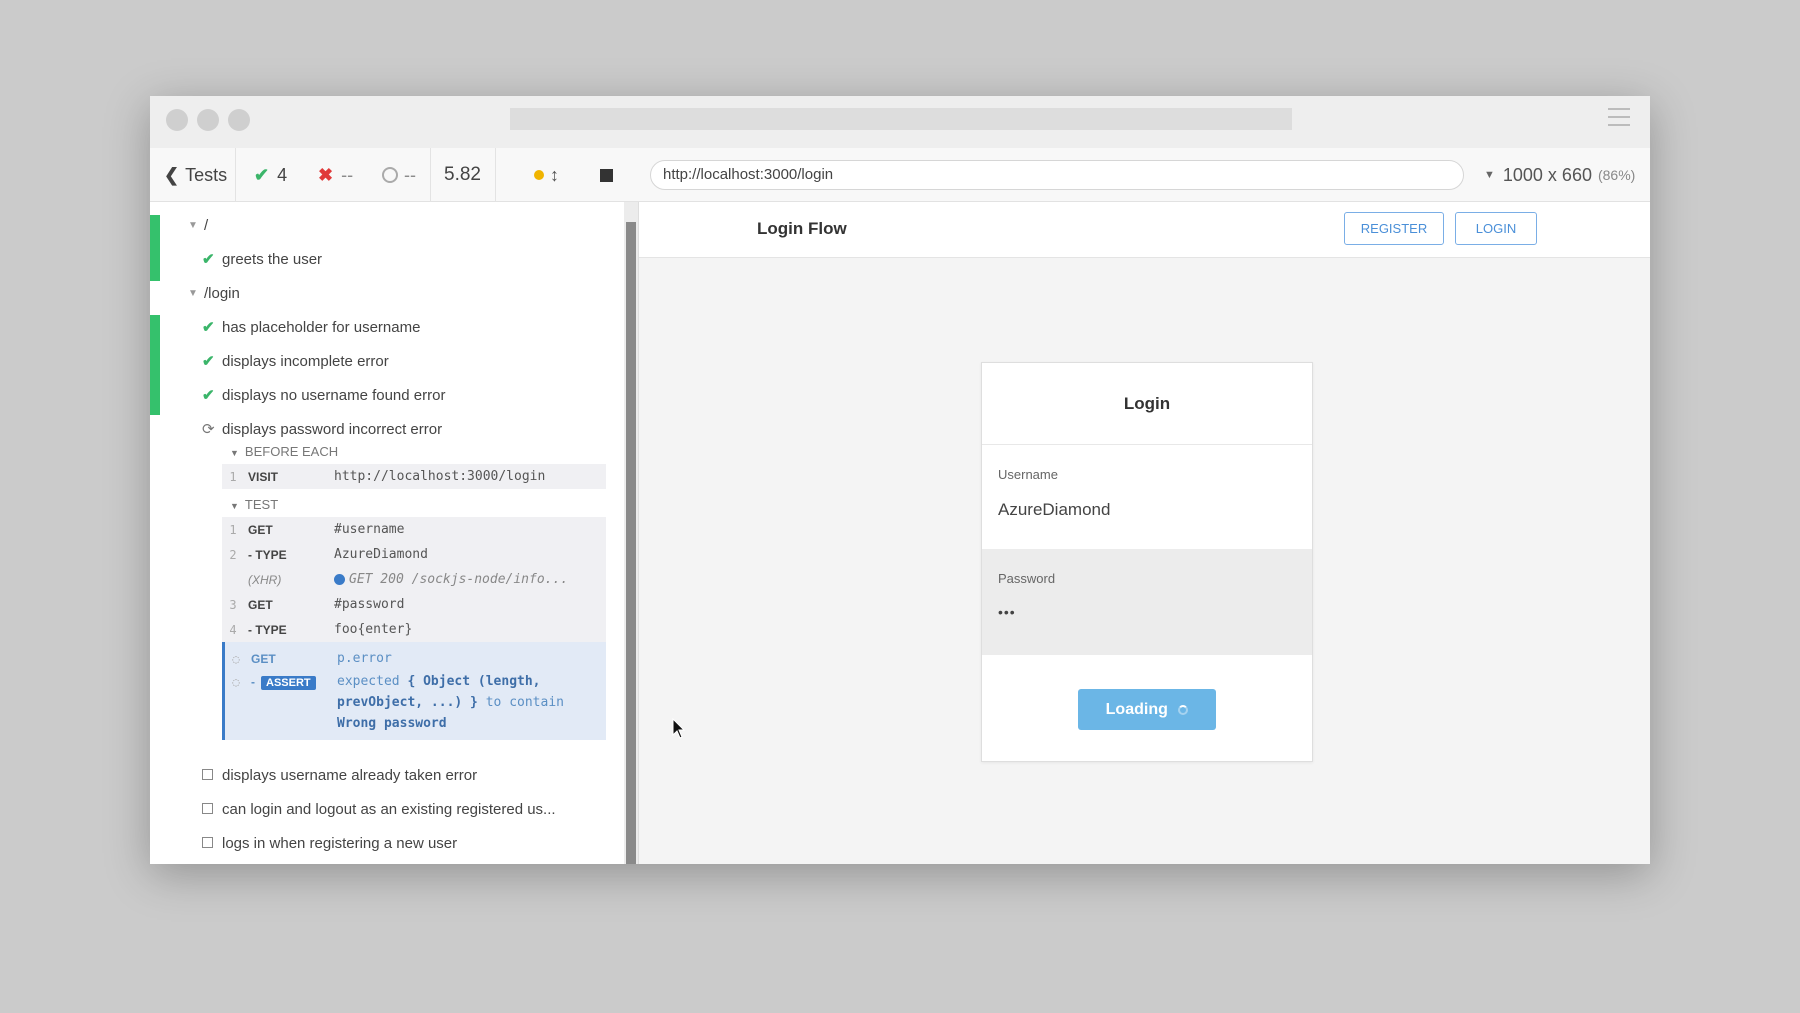  What do you see at coordinates (802, 229) in the screenshot?
I see `app-brand: Login Flow` at bounding box center [802, 229].